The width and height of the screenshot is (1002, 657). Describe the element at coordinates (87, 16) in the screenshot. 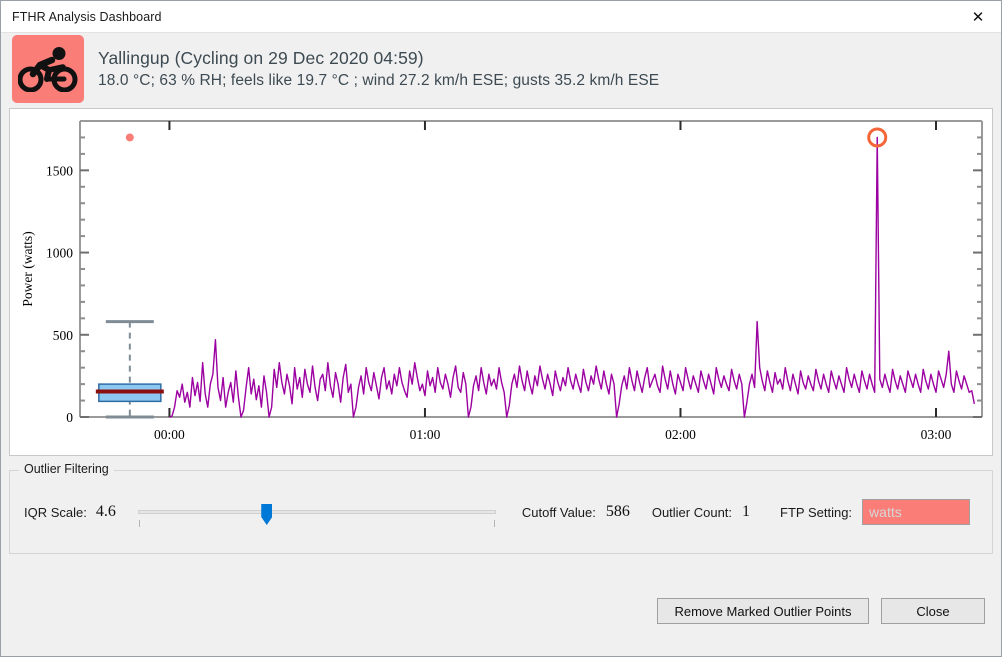

I see `window-title: FTHR Analysis Dashboard` at that location.